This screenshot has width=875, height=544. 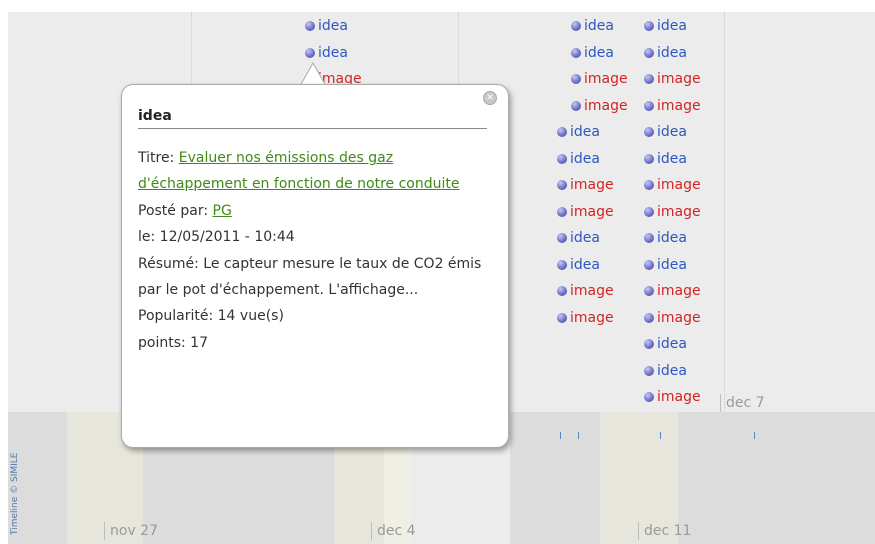 What do you see at coordinates (393, 531) in the screenshot?
I see `date-label-dec-4: dec 4` at bounding box center [393, 531].